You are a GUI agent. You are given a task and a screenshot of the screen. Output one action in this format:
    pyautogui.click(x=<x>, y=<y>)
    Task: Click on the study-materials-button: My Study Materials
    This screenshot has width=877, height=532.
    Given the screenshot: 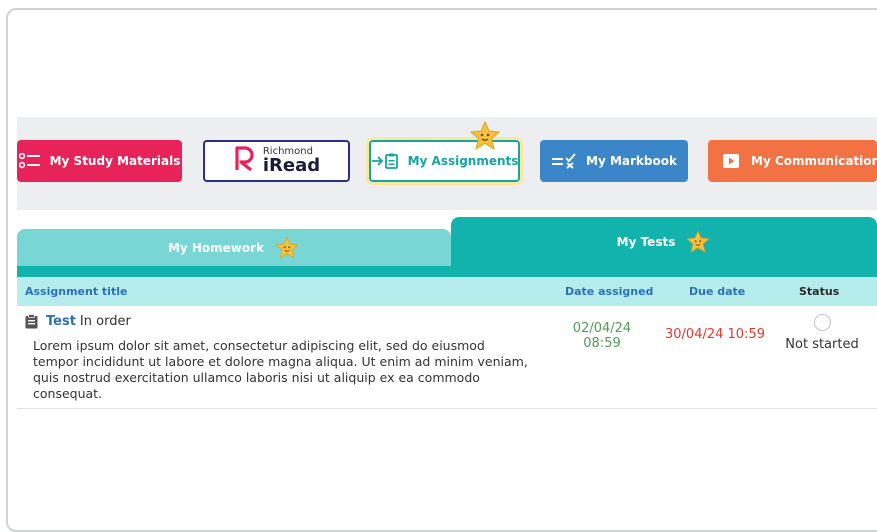 What is the action you would take?
    pyautogui.click(x=99, y=161)
    